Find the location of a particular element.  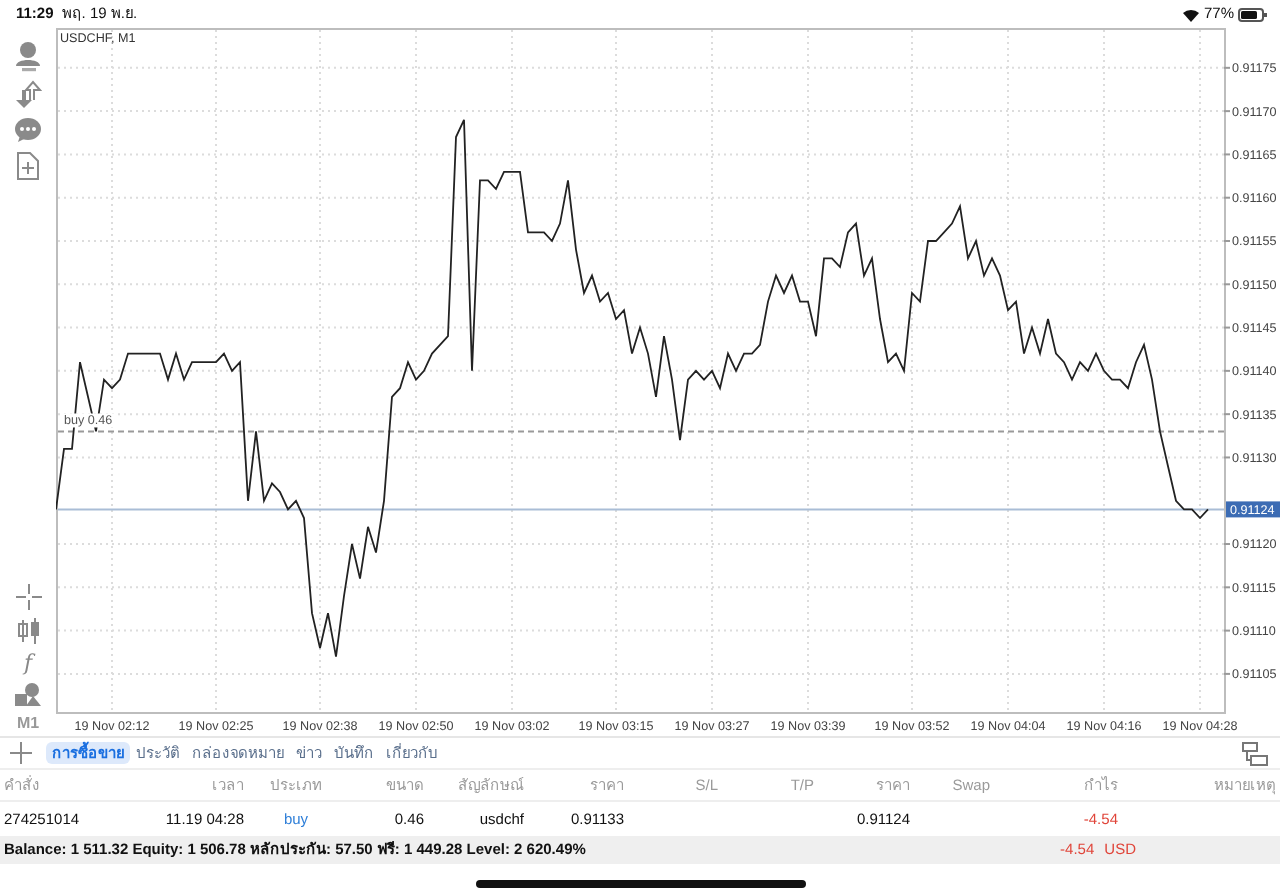

new-document-icon is located at coordinates (28, 166).